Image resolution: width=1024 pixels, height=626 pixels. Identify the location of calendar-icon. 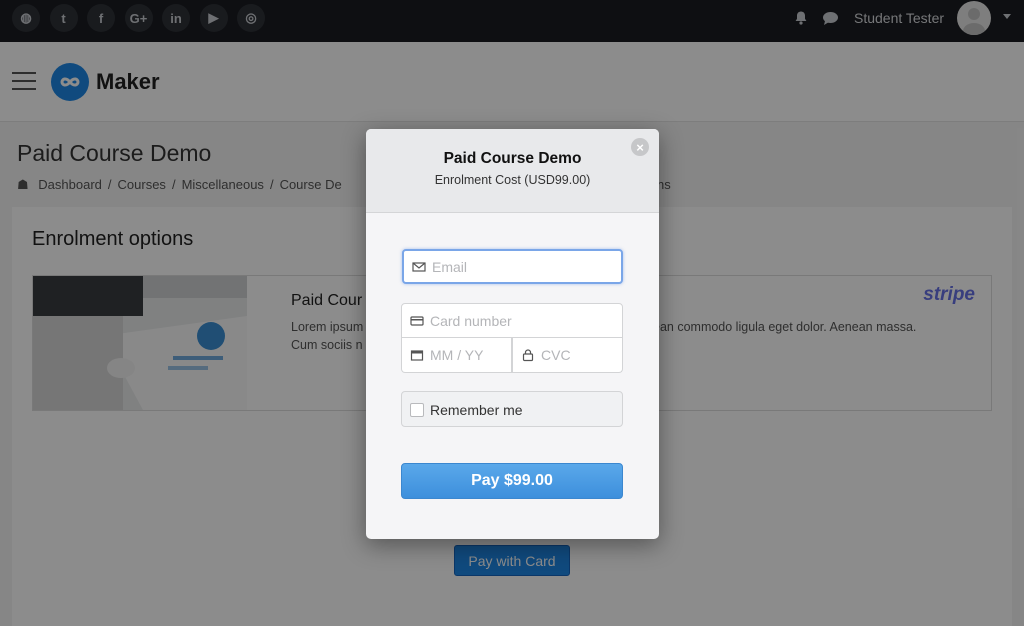
(417, 355).